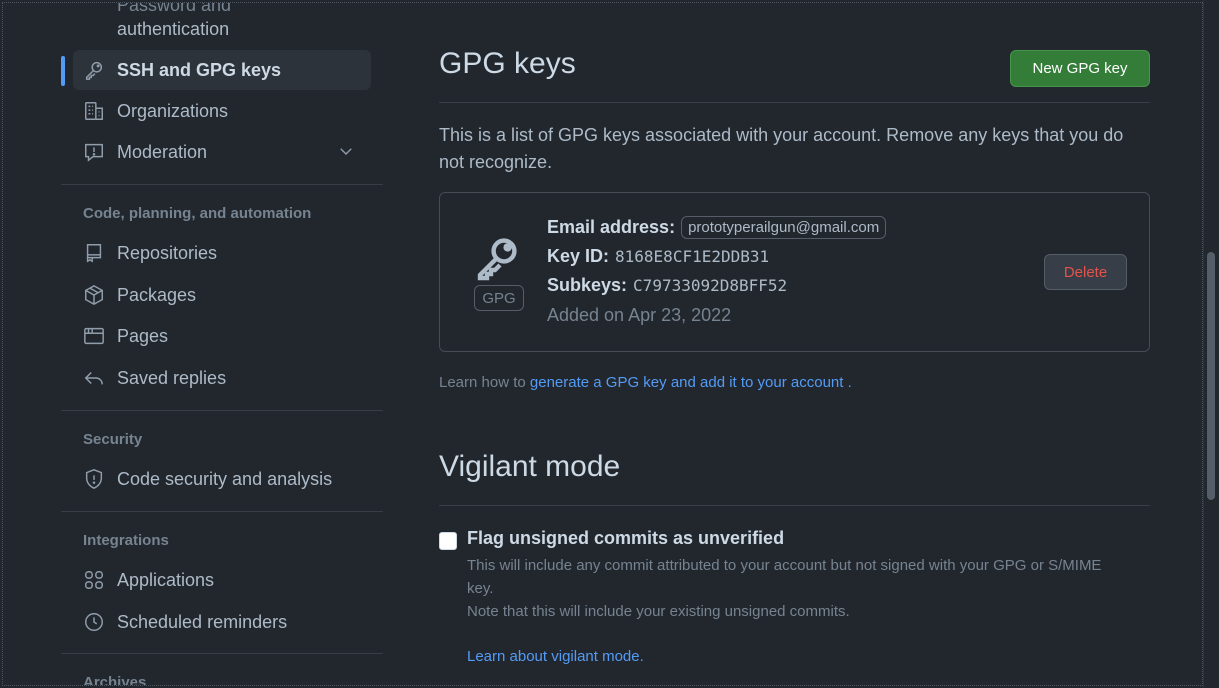 The image size is (1219, 688). What do you see at coordinates (346, 151) in the screenshot?
I see `chevron-down-icon` at bounding box center [346, 151].